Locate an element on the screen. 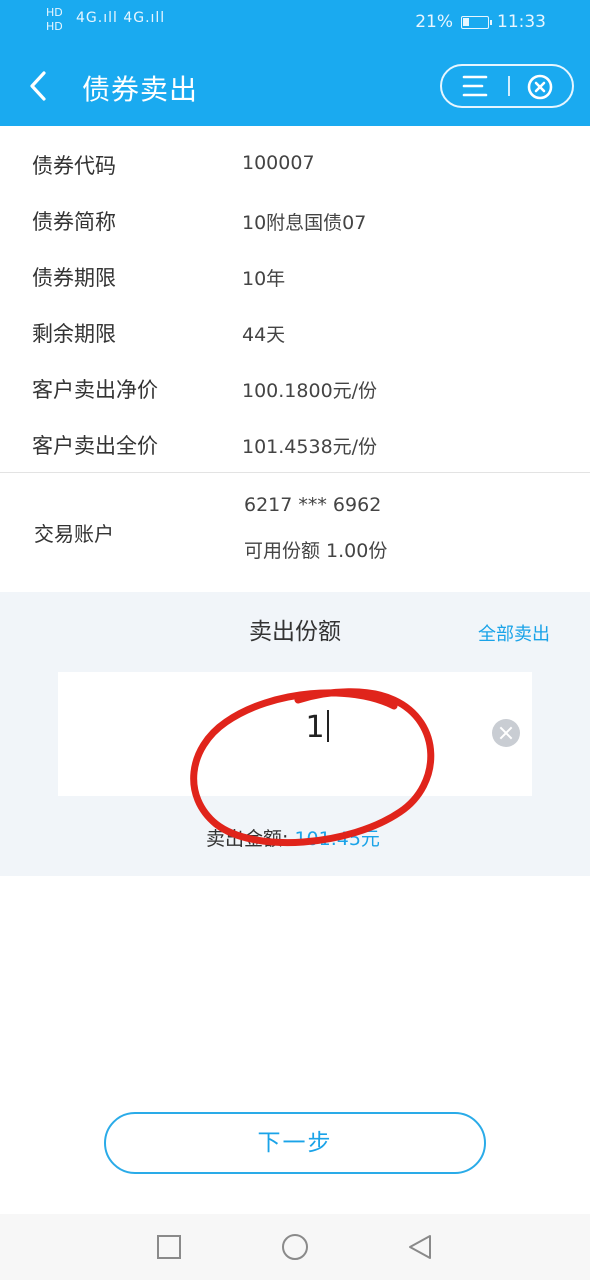 This screenshot has height=1280, width=590. row-label: 客户卖出净价 is located at coordinates (95, 390).